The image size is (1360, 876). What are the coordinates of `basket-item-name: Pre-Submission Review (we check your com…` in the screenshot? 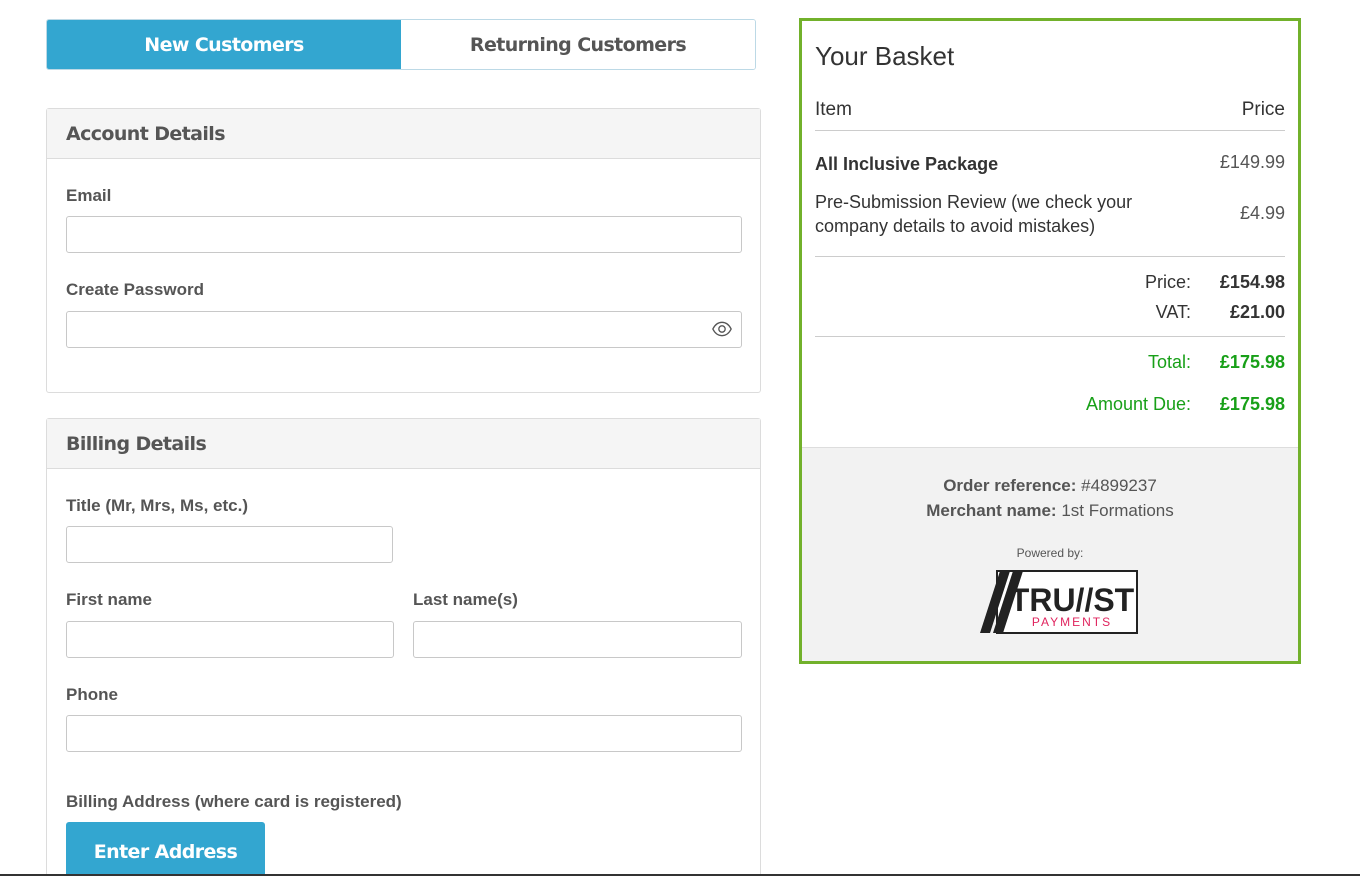 It's located at (974, 214).